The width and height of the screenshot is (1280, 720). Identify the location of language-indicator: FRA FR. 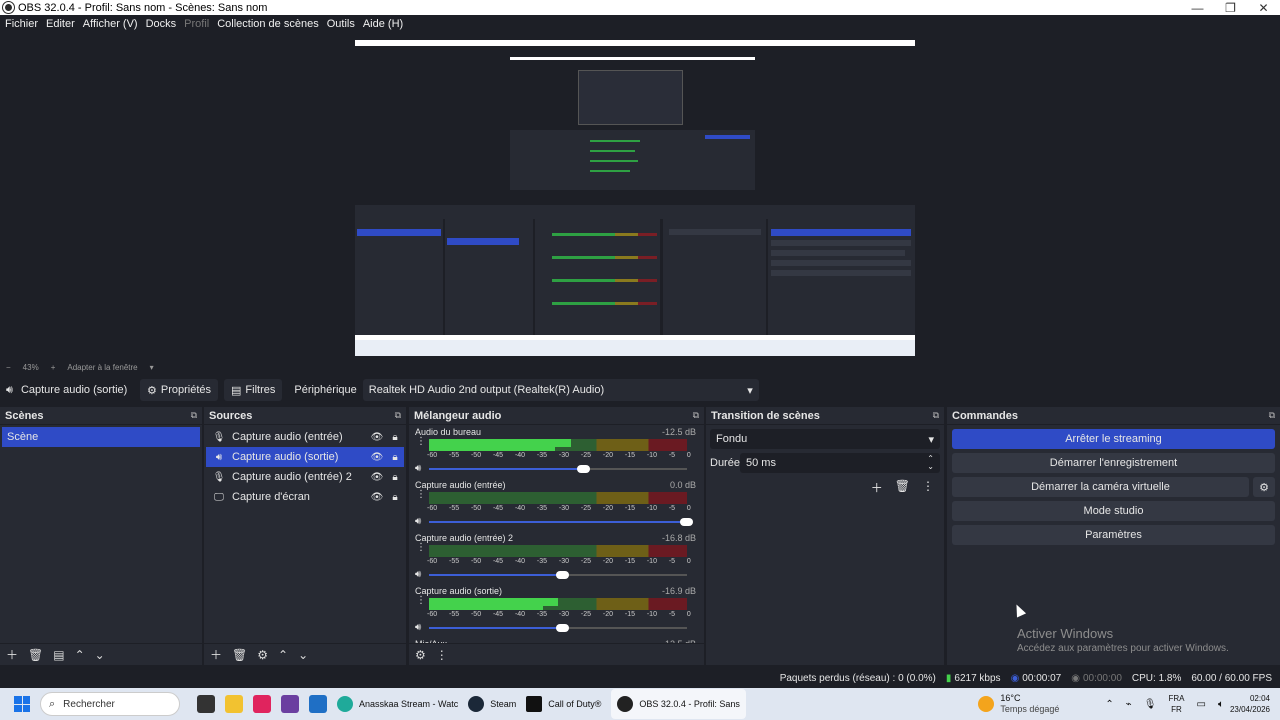
(1177, 704).